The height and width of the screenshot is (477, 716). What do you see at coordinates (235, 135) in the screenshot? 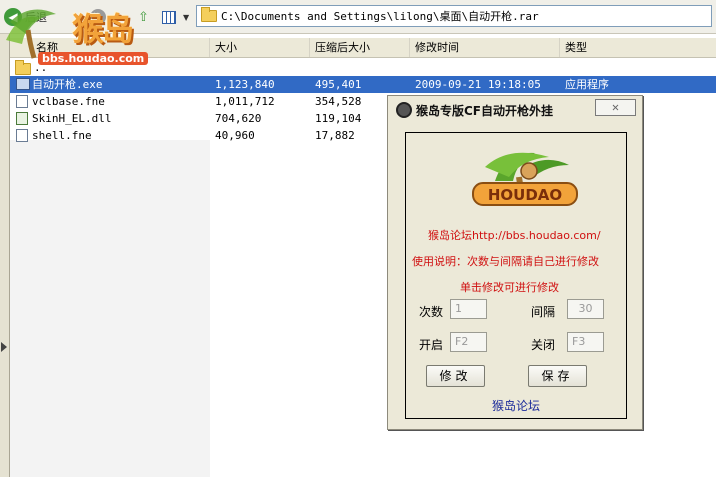
I see `file-size: 40,960` at bounding box center [235, 135].